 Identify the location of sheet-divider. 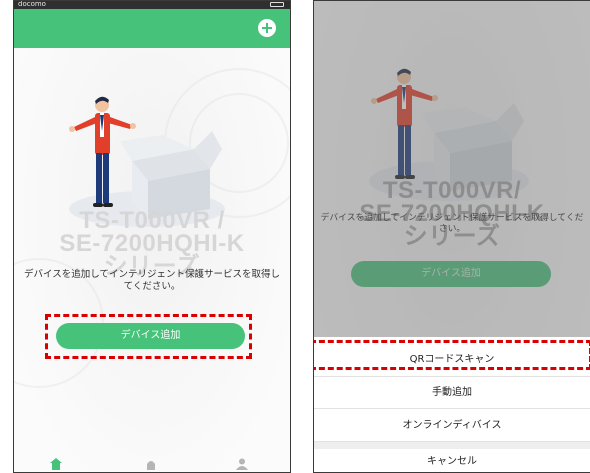
(452, 445).